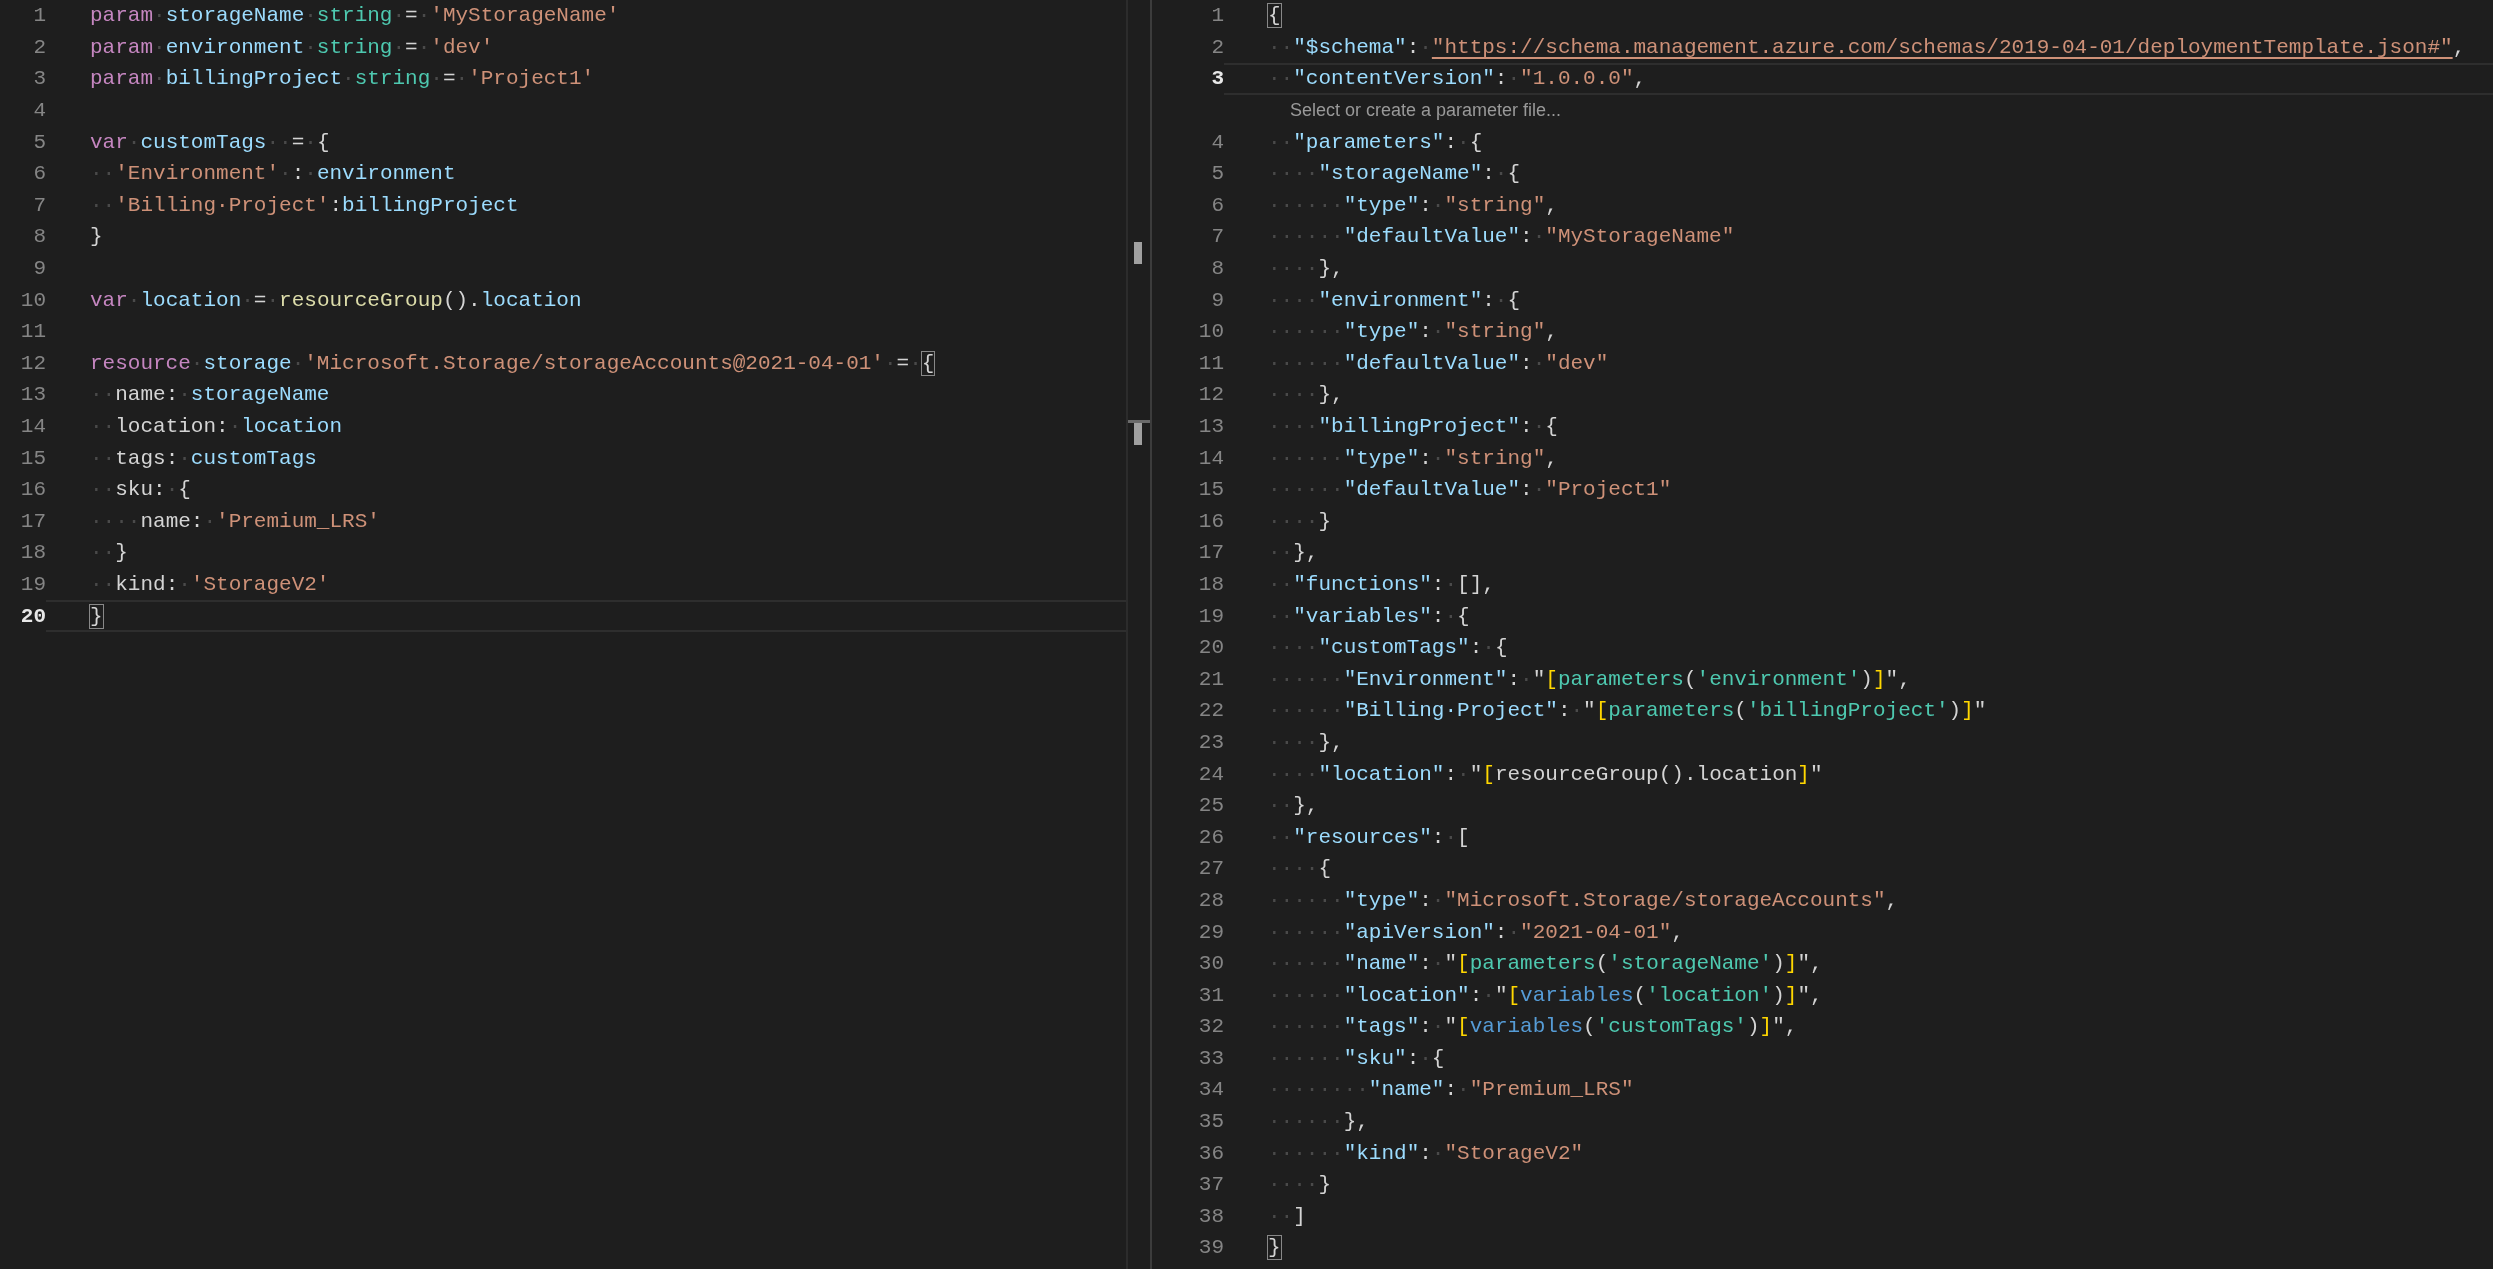  What do you see at coordinates (1210, 711) in the screenshot?
I see `line-number: 22` at bounding box center [1210, 711].